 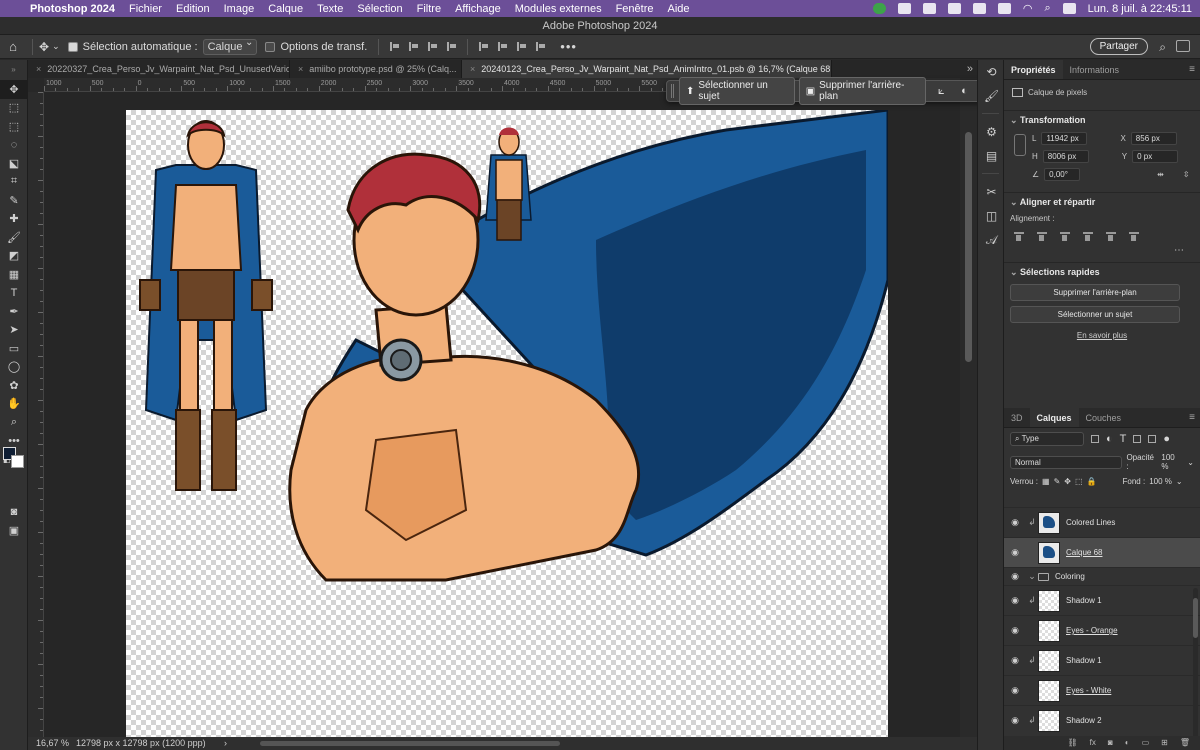 What do you see at coordinates (929, 8) in the screenshot?
I see `shield-icon` at bounding box center [929, 8].